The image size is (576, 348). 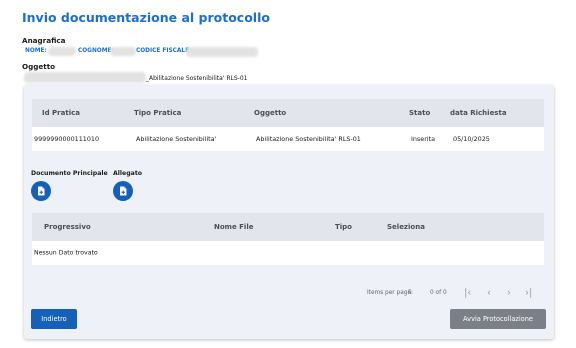 What do you see at coordinates (498, 319) in the screenshot?
I see `avvia-protocollazione-button: Avvia Protocollazione` at bounding box center [498, 319].